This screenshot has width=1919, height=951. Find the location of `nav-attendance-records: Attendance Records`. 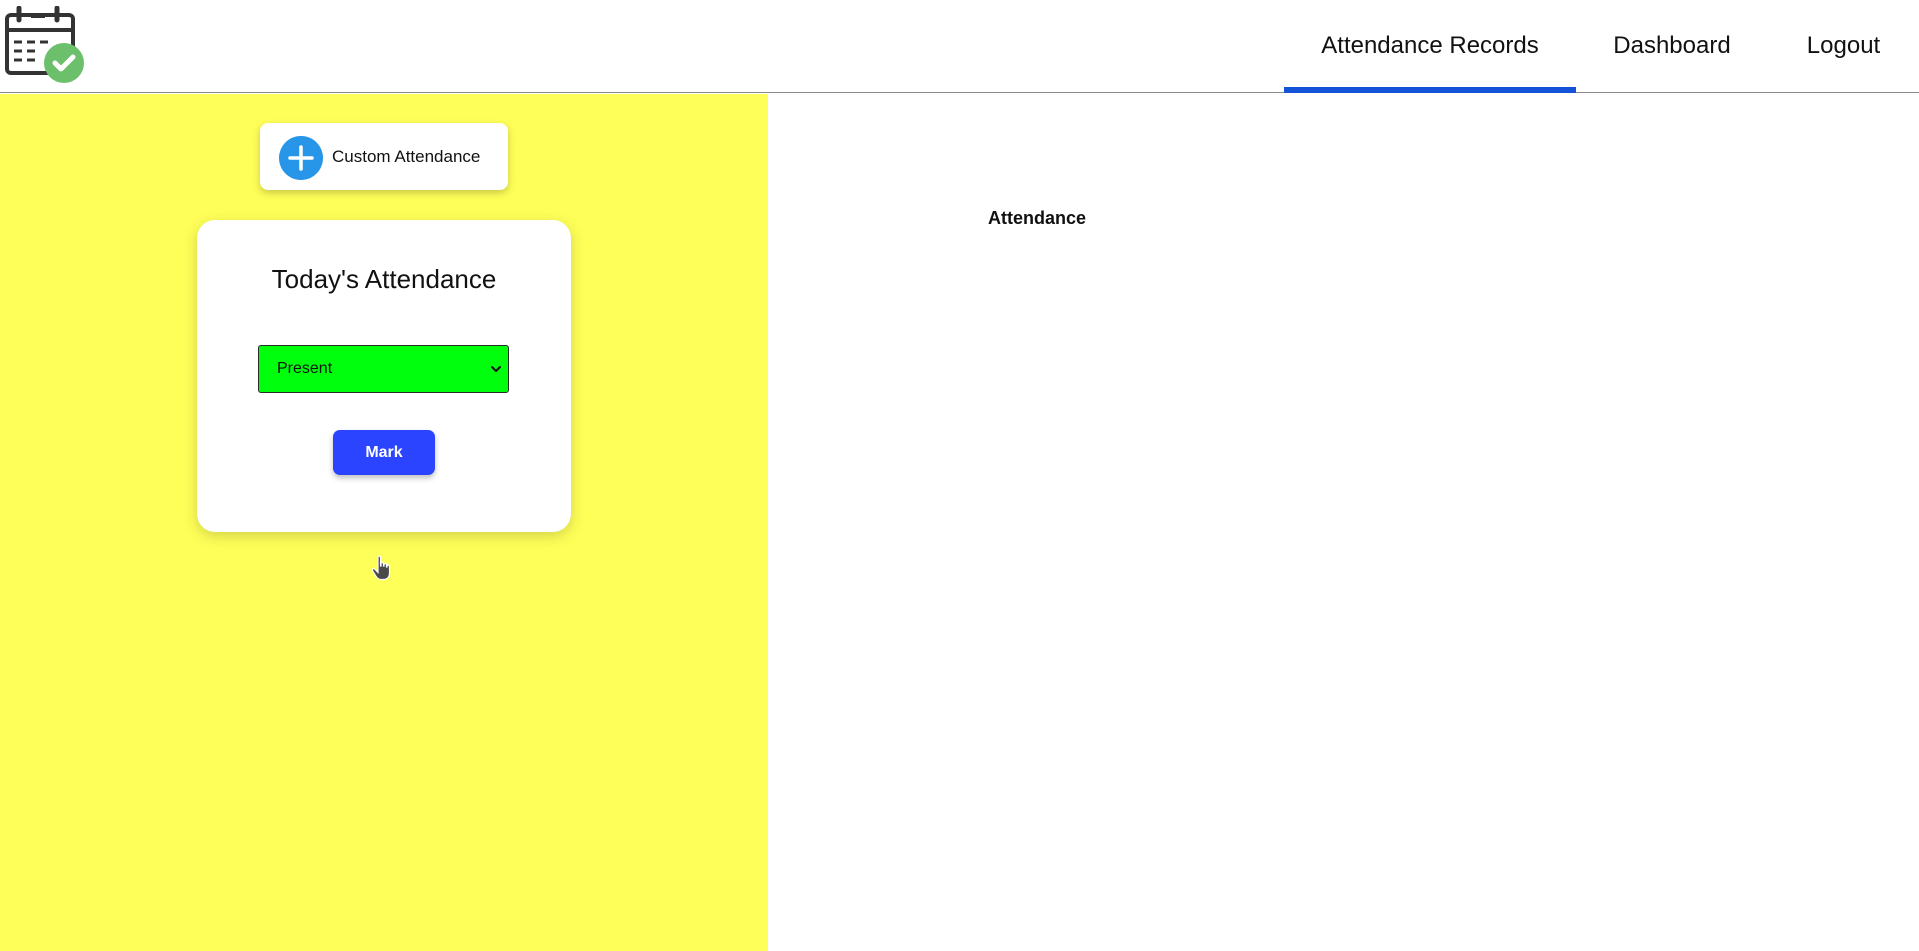

nav-attendance-records: Attendance Records is located at coordinates (1430, 46).